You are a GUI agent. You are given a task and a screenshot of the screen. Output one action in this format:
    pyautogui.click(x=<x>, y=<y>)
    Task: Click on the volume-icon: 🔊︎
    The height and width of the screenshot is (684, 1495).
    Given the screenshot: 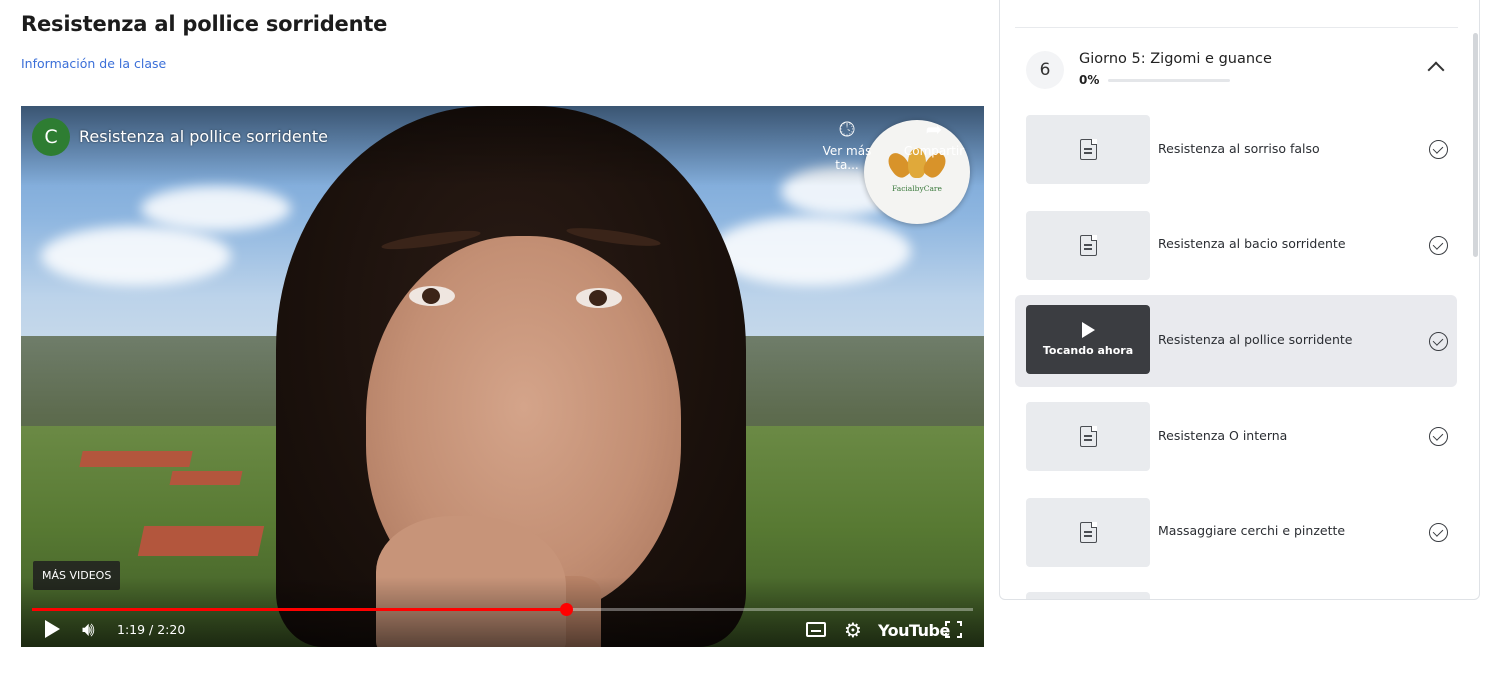 What is the action you would take?
    pyautogui.click(x=88, y=629)
    